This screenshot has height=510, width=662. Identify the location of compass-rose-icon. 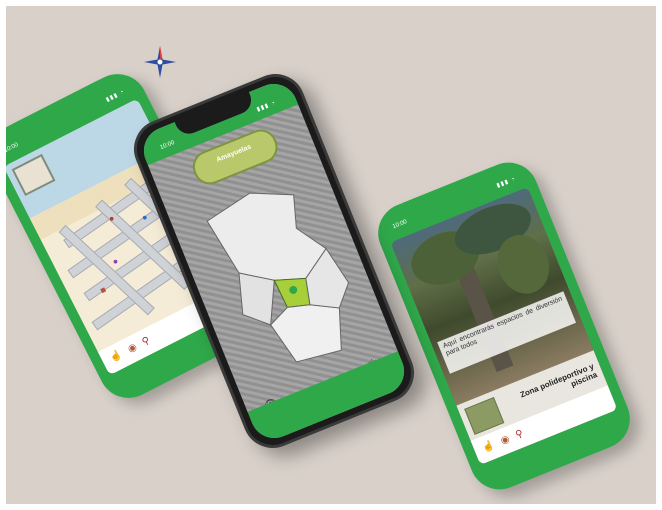
(160, 62).